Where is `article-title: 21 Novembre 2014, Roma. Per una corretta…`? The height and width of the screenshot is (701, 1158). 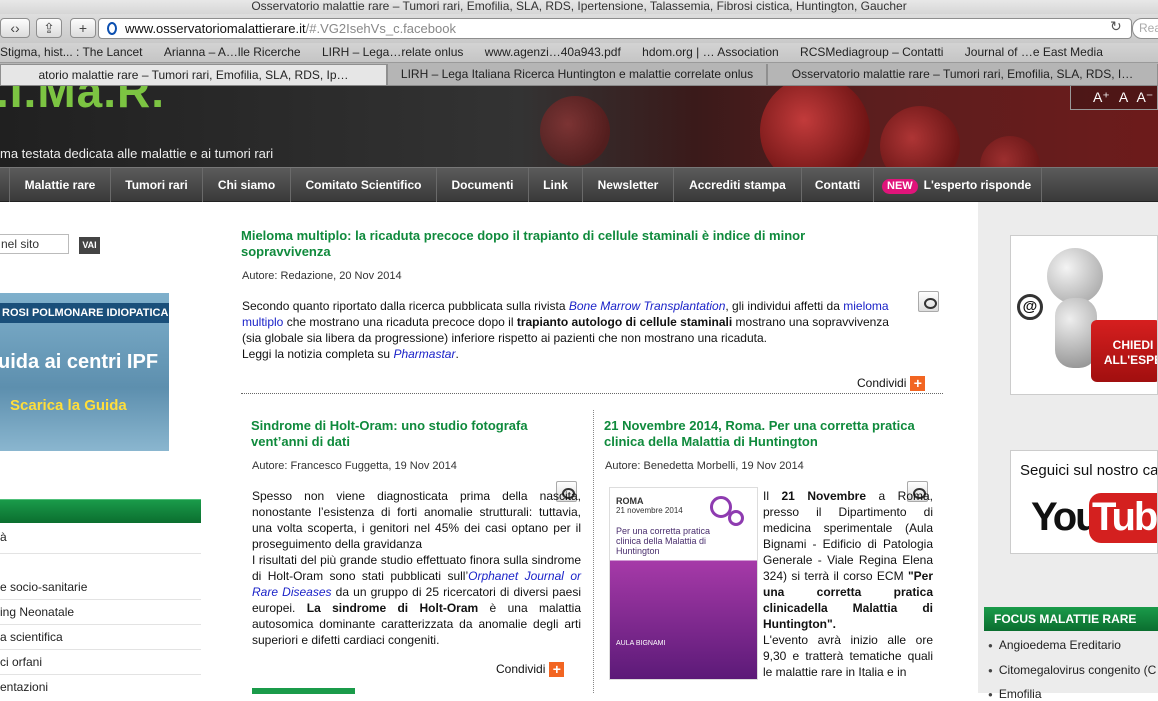 article-title: 21 Novembre 2014, Roma. Per una corretta… is located at coordinates (769, 434).